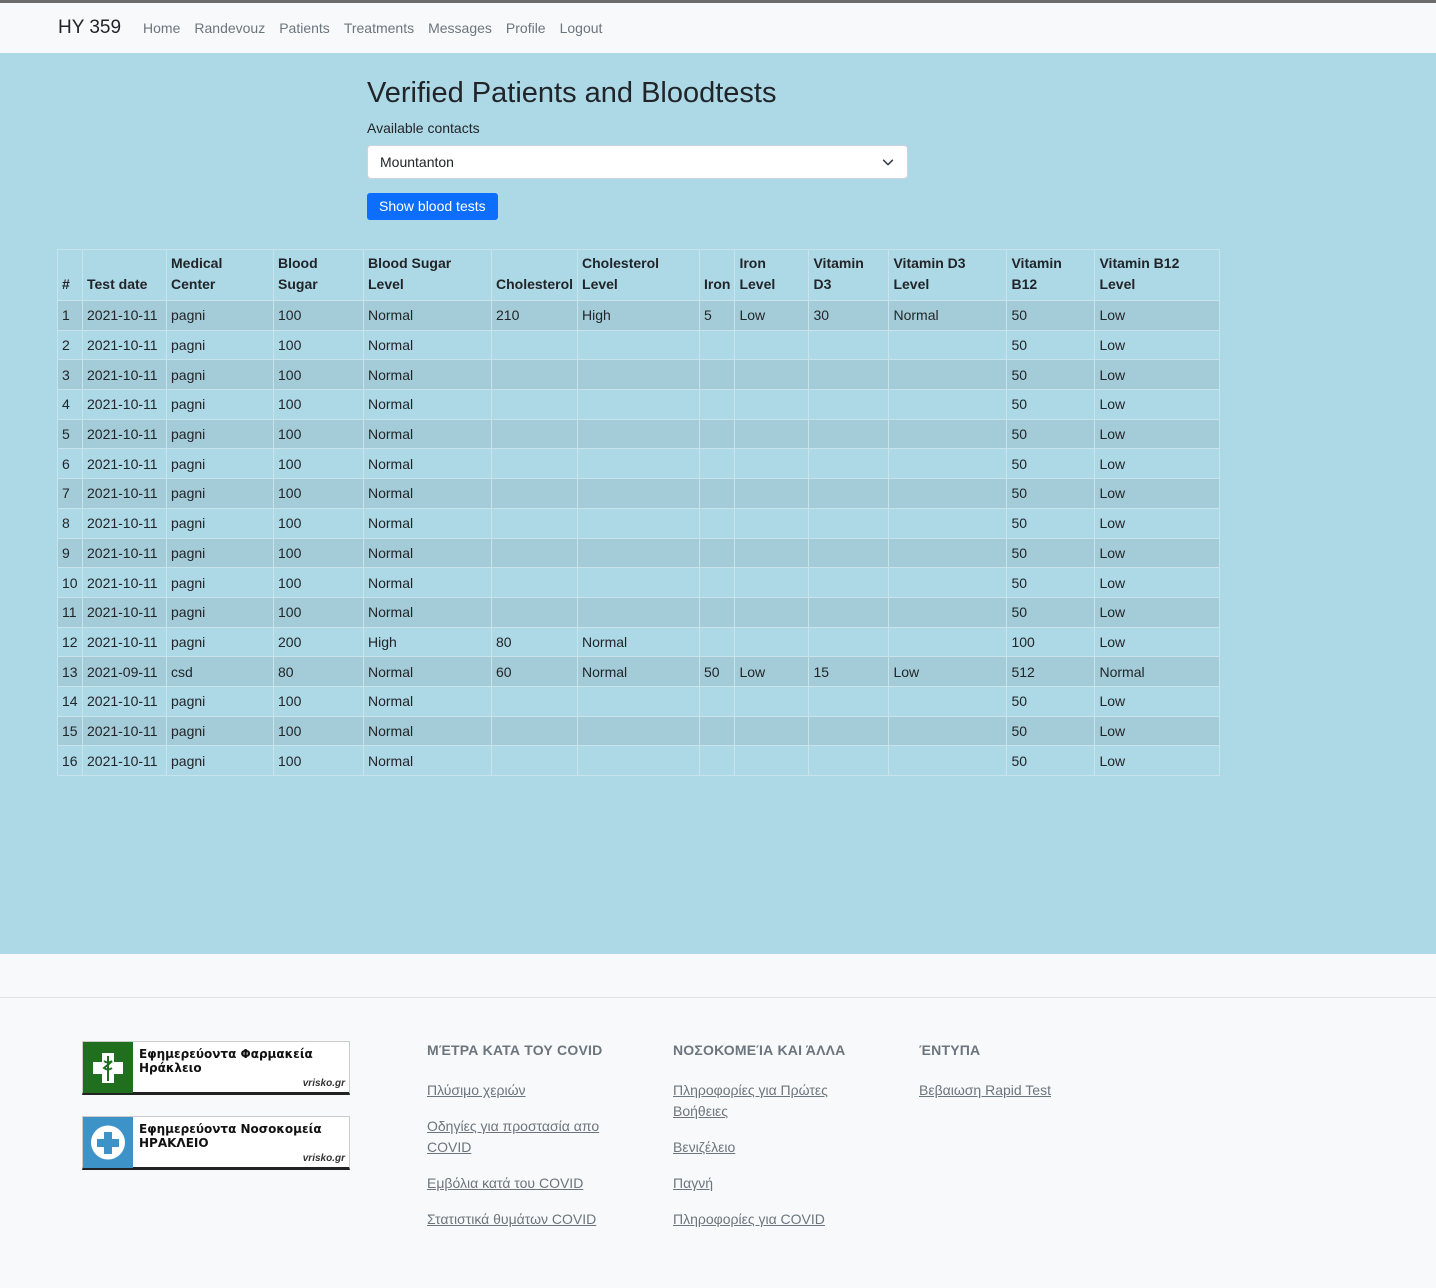 The height and width of the screenshot is (1288, 1436). Describe the element at coordinates (70, 582) in the screenshot. I see `table-cell: 10` at that location.